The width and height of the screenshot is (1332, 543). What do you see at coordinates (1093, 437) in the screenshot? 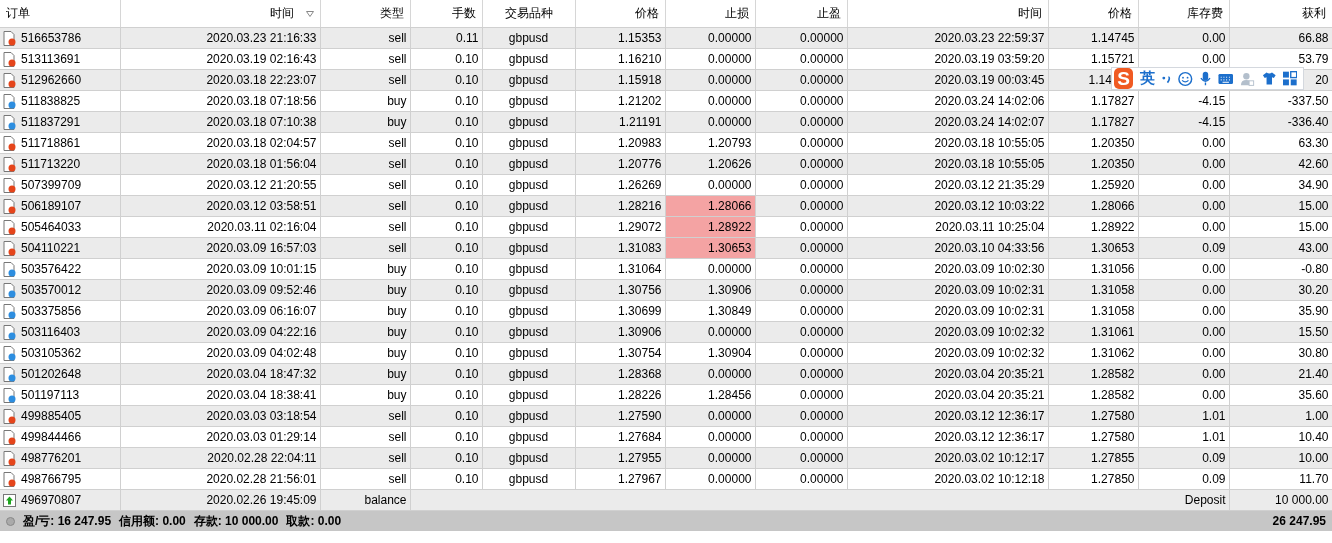
I see `table-cell: 1.27580` at bounding box center [1093, 437].